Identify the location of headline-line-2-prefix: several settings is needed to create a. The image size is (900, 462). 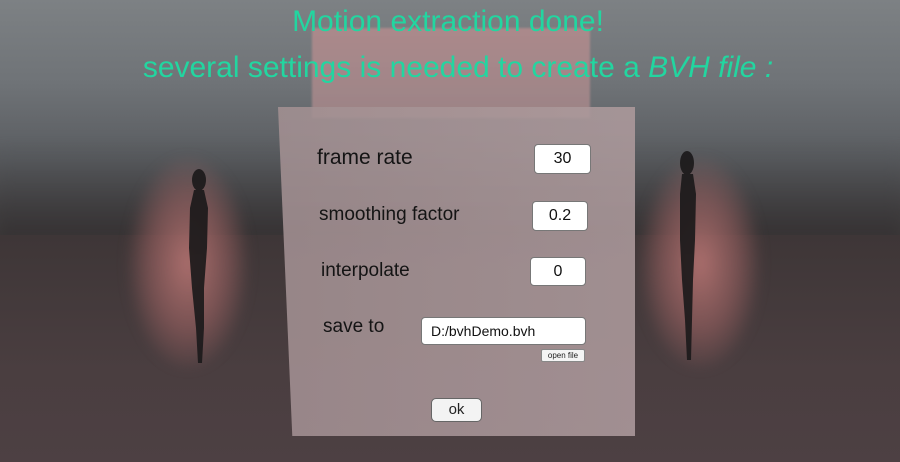
(395, 67).